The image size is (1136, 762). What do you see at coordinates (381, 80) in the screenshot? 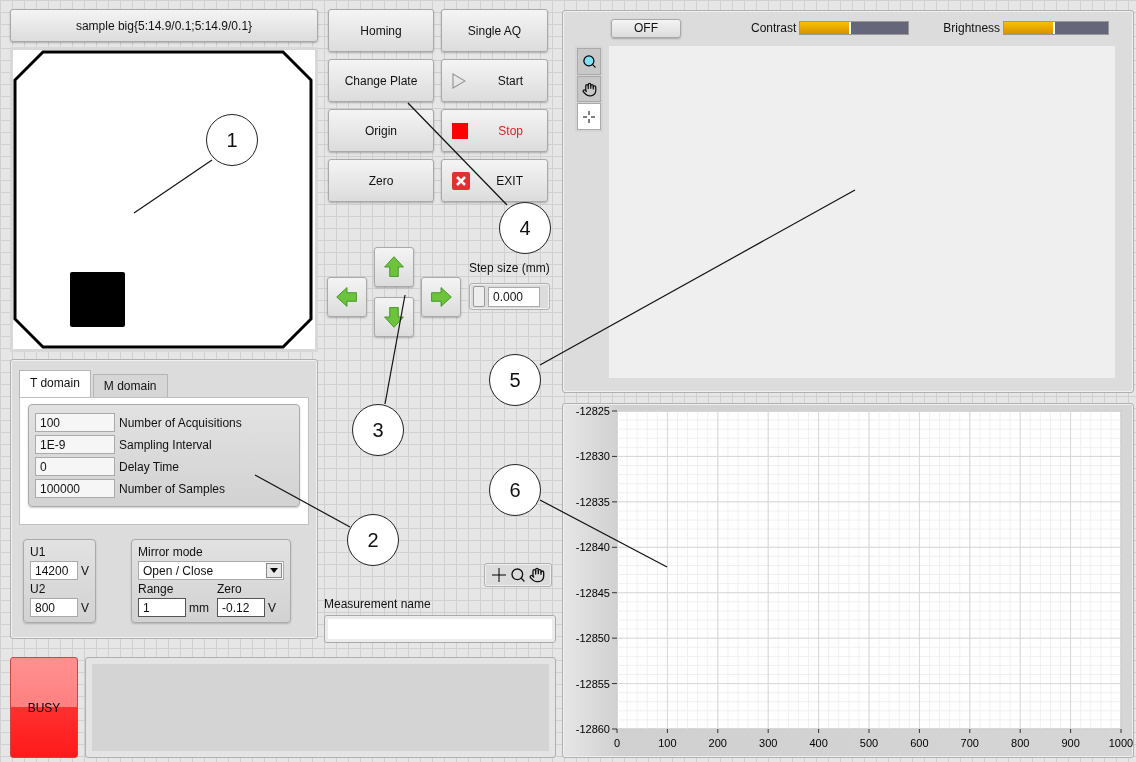
I see `command-button: Change Plate` at bounding box center [381, 80].